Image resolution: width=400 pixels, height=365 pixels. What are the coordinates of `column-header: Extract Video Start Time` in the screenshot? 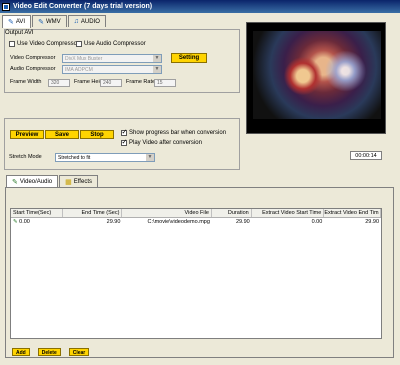 It's located at (288, 213).